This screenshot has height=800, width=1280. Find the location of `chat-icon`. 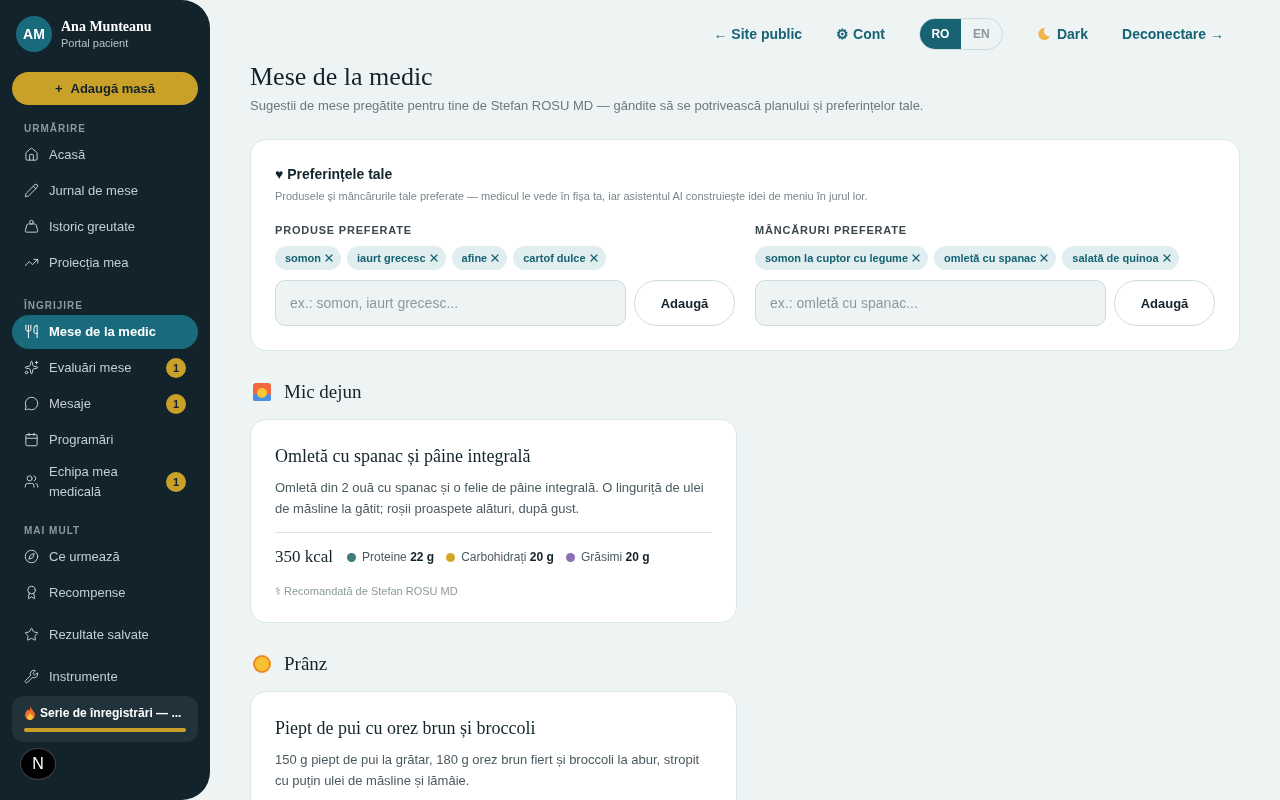

chat-icon is located at coordinates (31, 403).